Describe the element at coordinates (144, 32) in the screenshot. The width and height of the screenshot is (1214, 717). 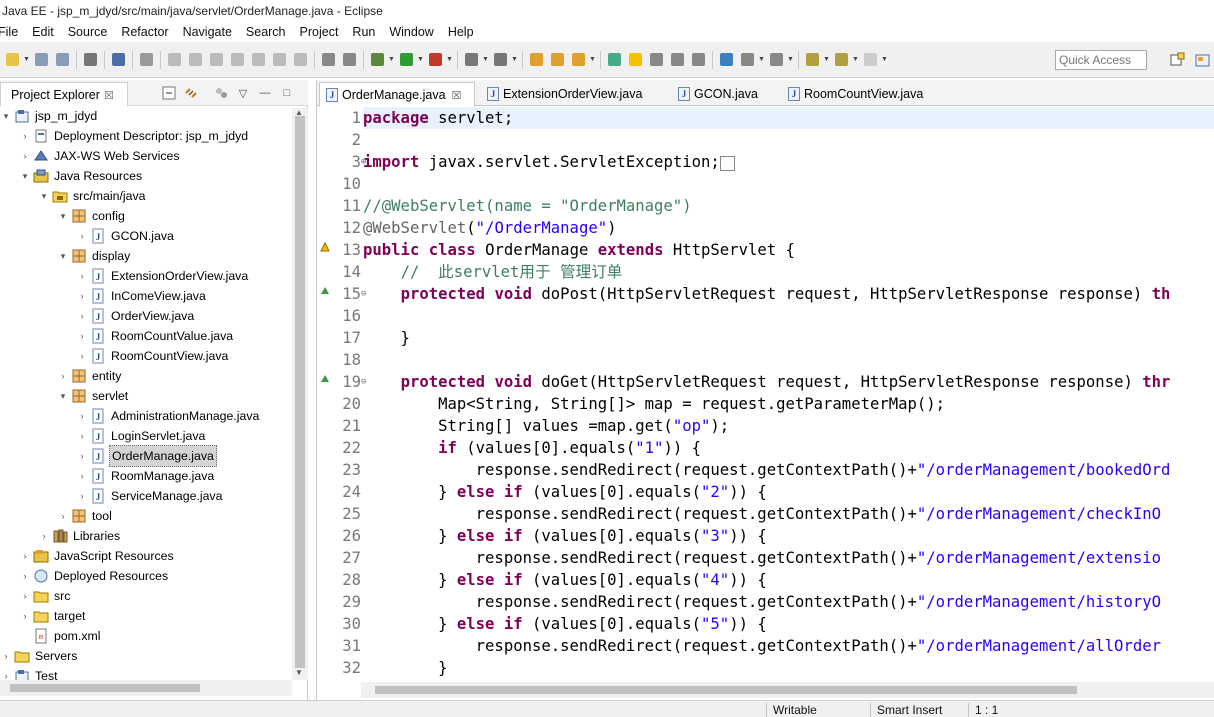
I see `menu-refactor: Refactor` at that location.